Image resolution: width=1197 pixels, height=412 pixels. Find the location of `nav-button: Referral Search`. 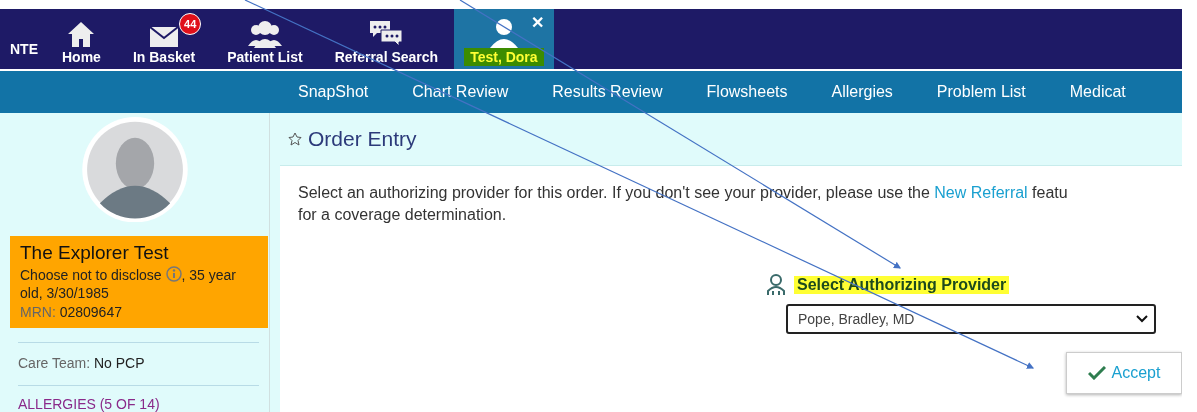

nav-button: Referral Search is located at coordinates (386, 39).